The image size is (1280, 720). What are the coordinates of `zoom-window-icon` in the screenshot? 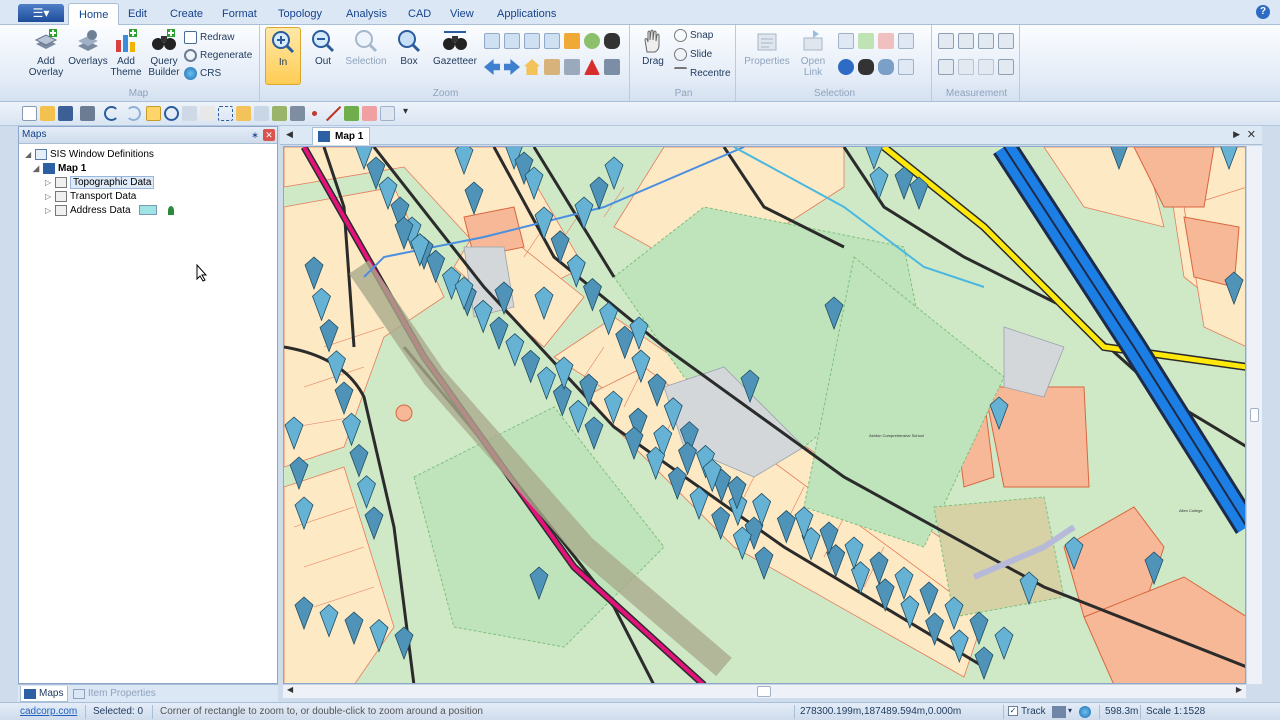 It's located at (512, 41).